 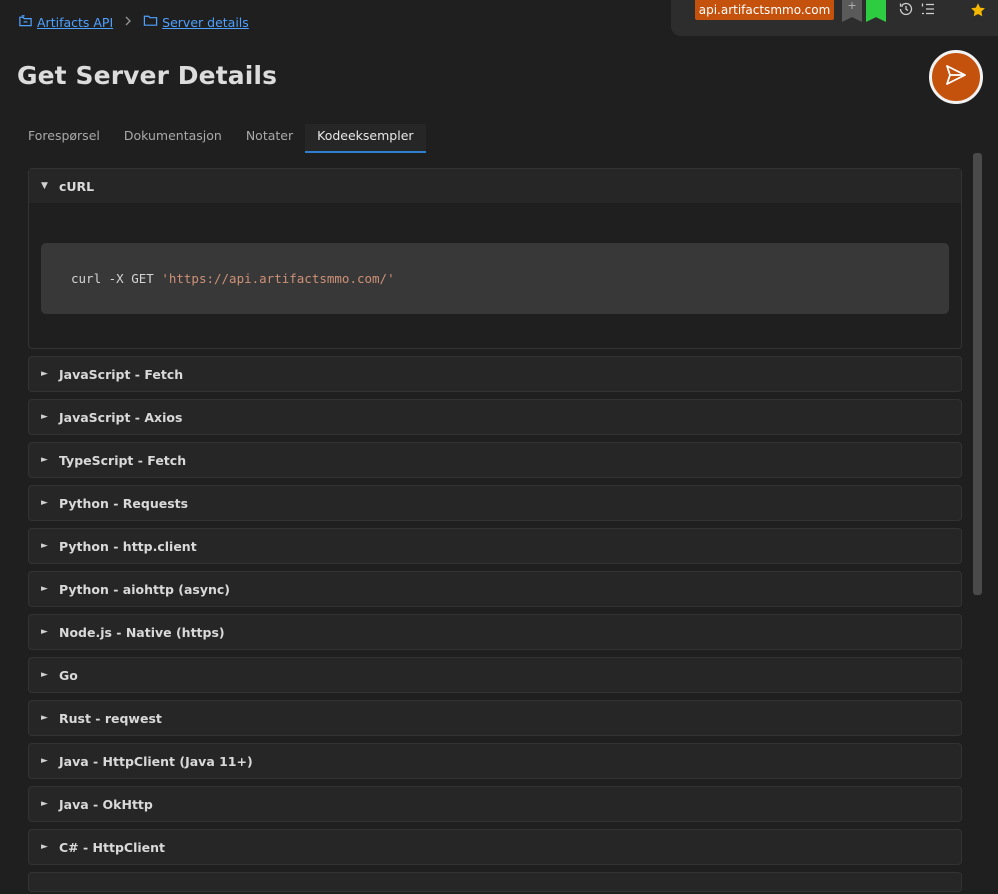 What do you see at coordinates (145, 589) in the screenshot?
I see `section-label: Python - aiohttp (async)` at bounding box center [145, 589].